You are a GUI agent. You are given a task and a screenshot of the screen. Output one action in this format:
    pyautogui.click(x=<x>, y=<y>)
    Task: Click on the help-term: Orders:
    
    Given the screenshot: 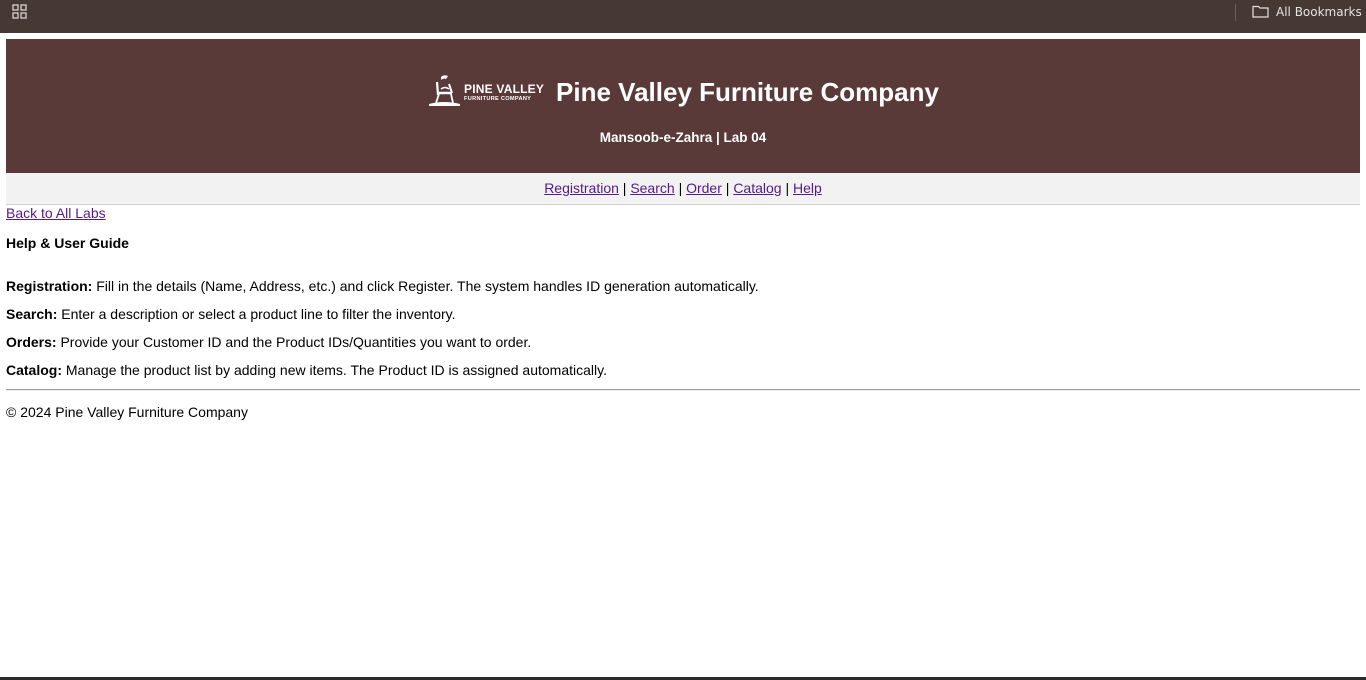 What is the action you would take?
    pyautogui.click(x=31, y=342)
    